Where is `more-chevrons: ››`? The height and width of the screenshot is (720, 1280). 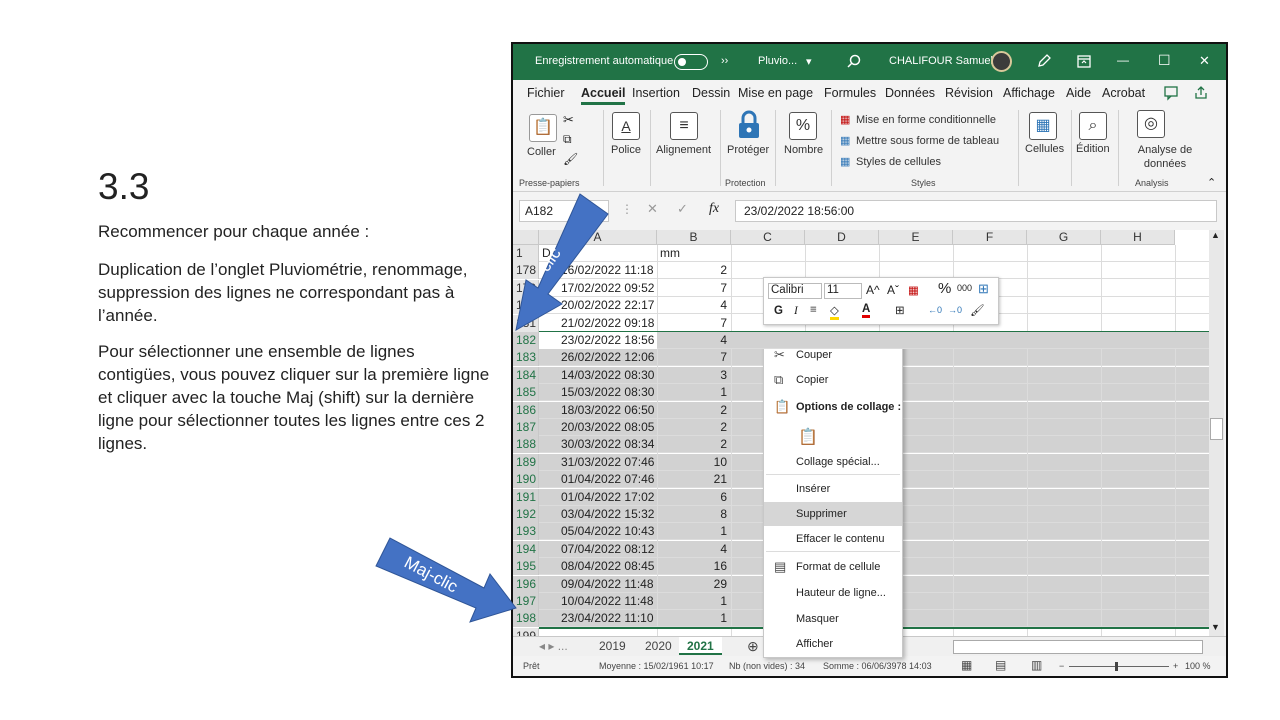 more-chevrons: ›› is located at coordinates (724, 61).